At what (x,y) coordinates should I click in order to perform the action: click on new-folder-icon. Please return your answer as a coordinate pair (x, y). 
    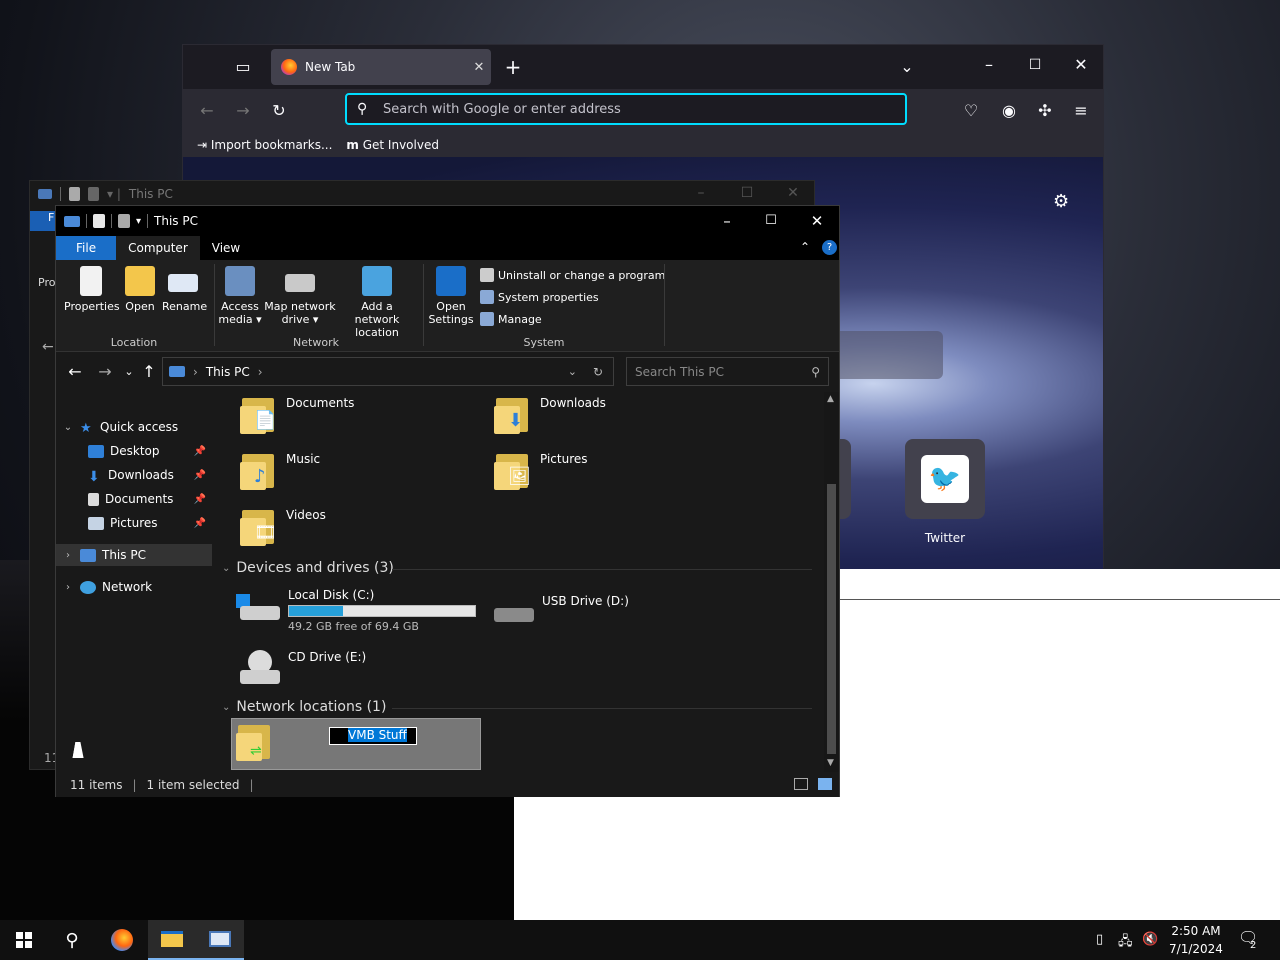
    Looking at the image, I should click on (124, 221).